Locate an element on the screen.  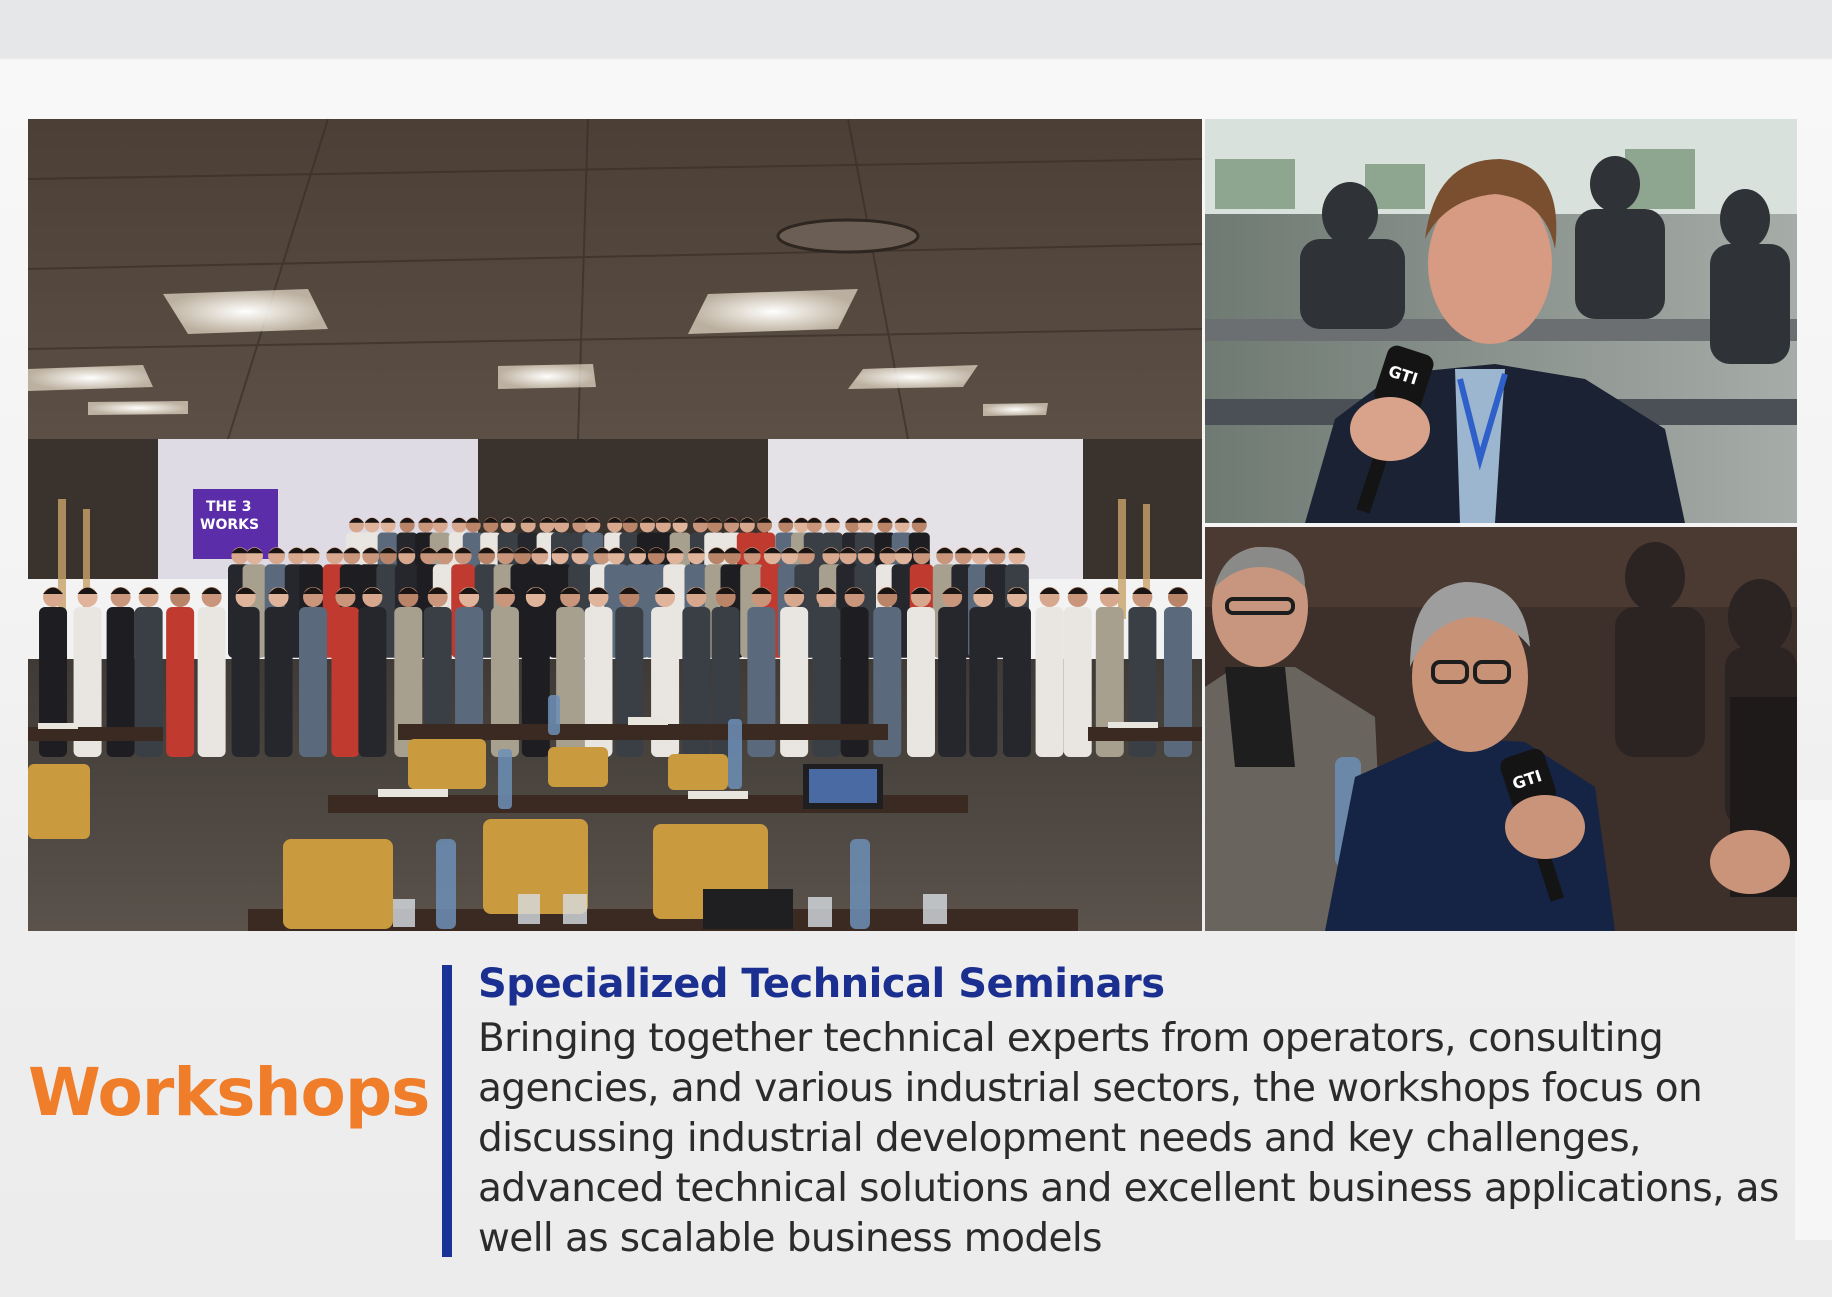
speaker-photo-top: GTI is located at coordinates (1501, 321).